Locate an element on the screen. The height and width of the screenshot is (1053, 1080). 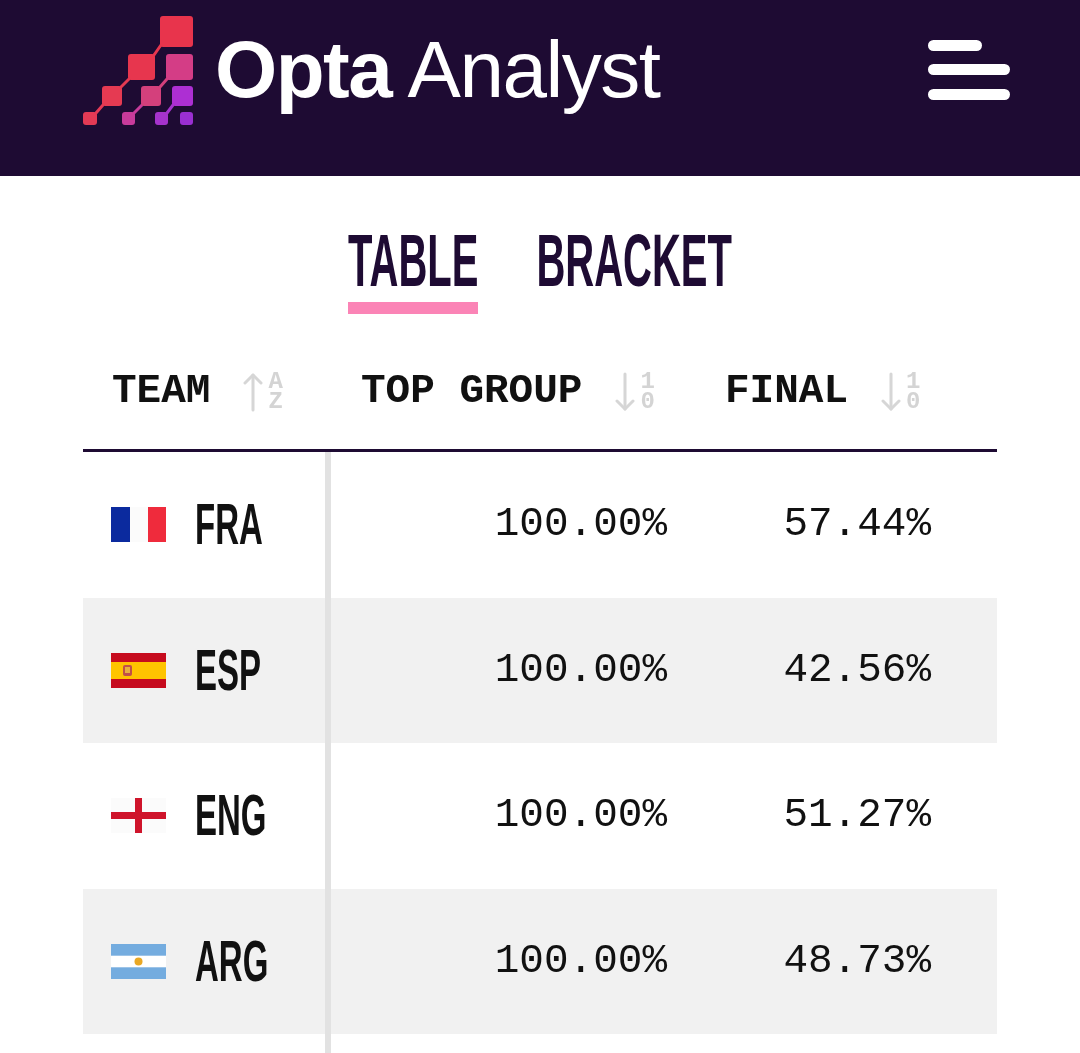
team-code: ENG is located at coordinates (231, 816).